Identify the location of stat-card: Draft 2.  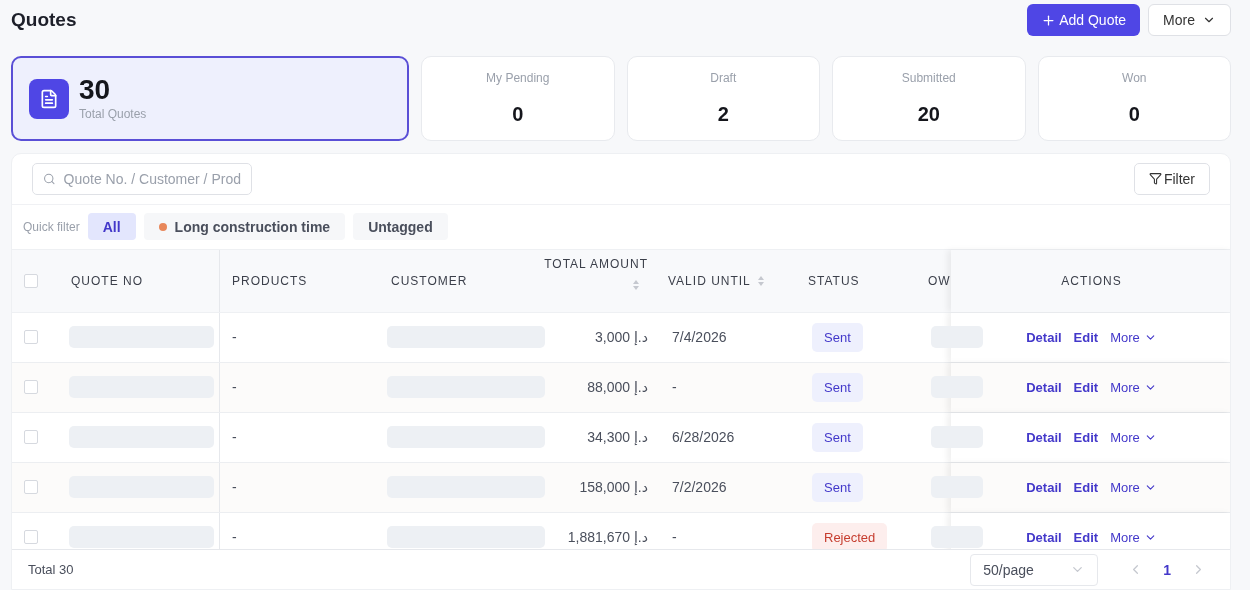
(723, 98).